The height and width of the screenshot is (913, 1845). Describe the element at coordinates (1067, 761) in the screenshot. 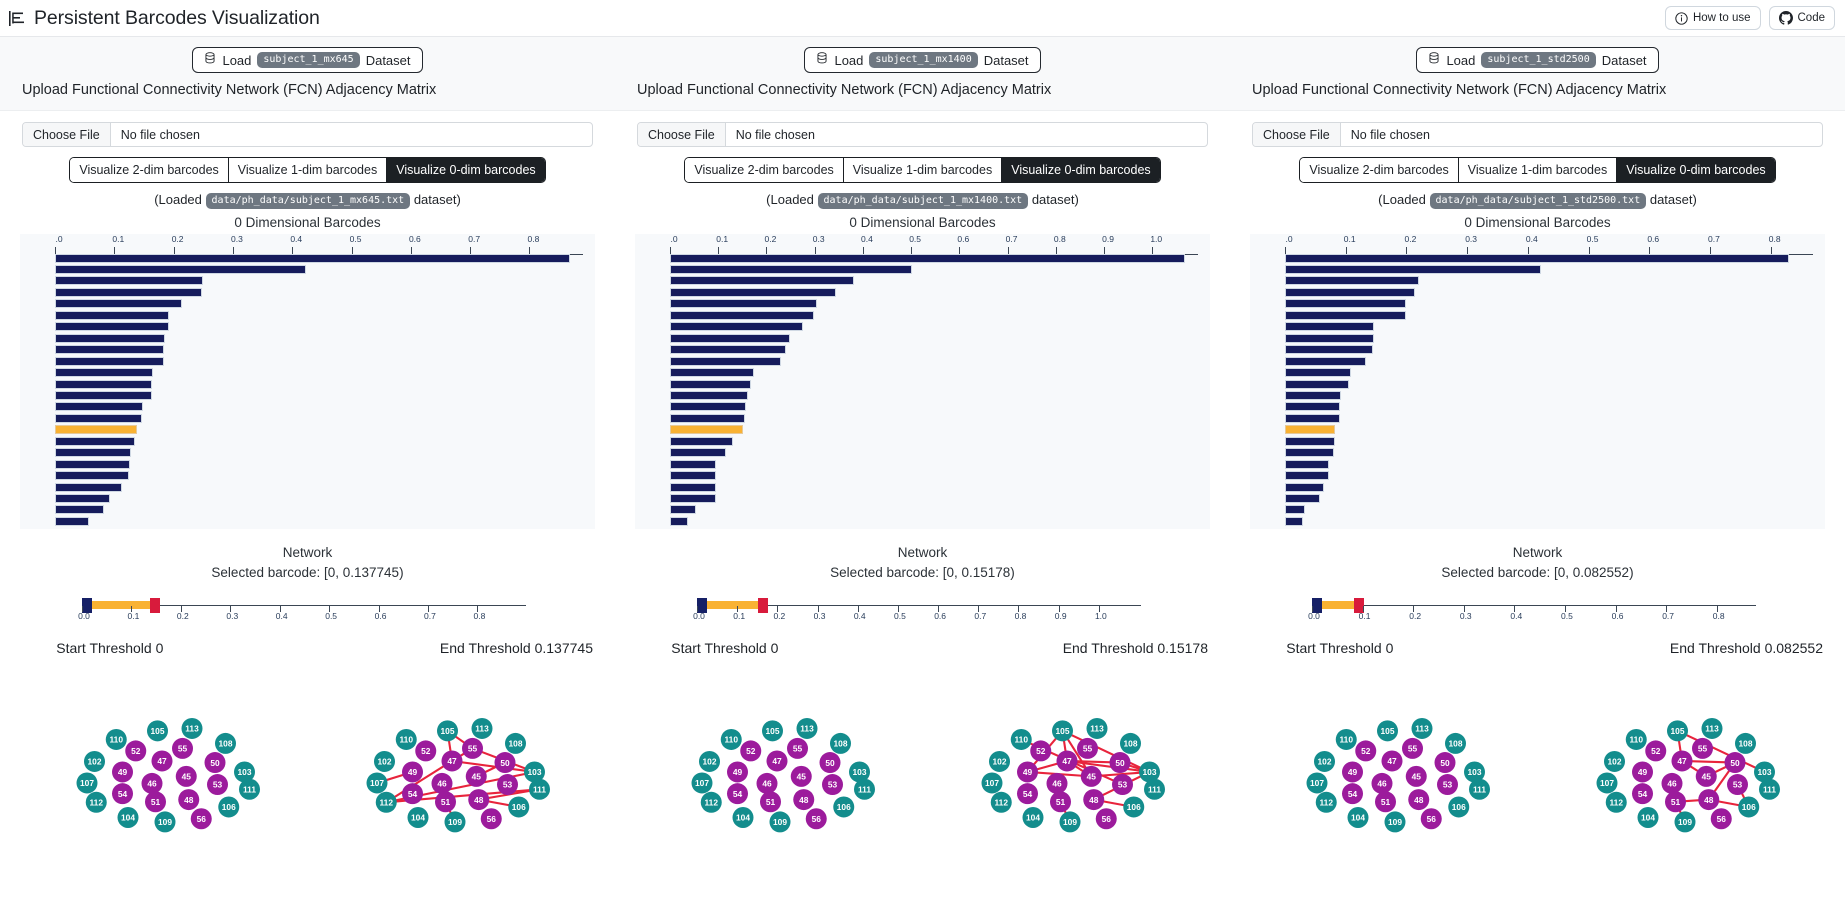

I see `network-node: 47` at that location.